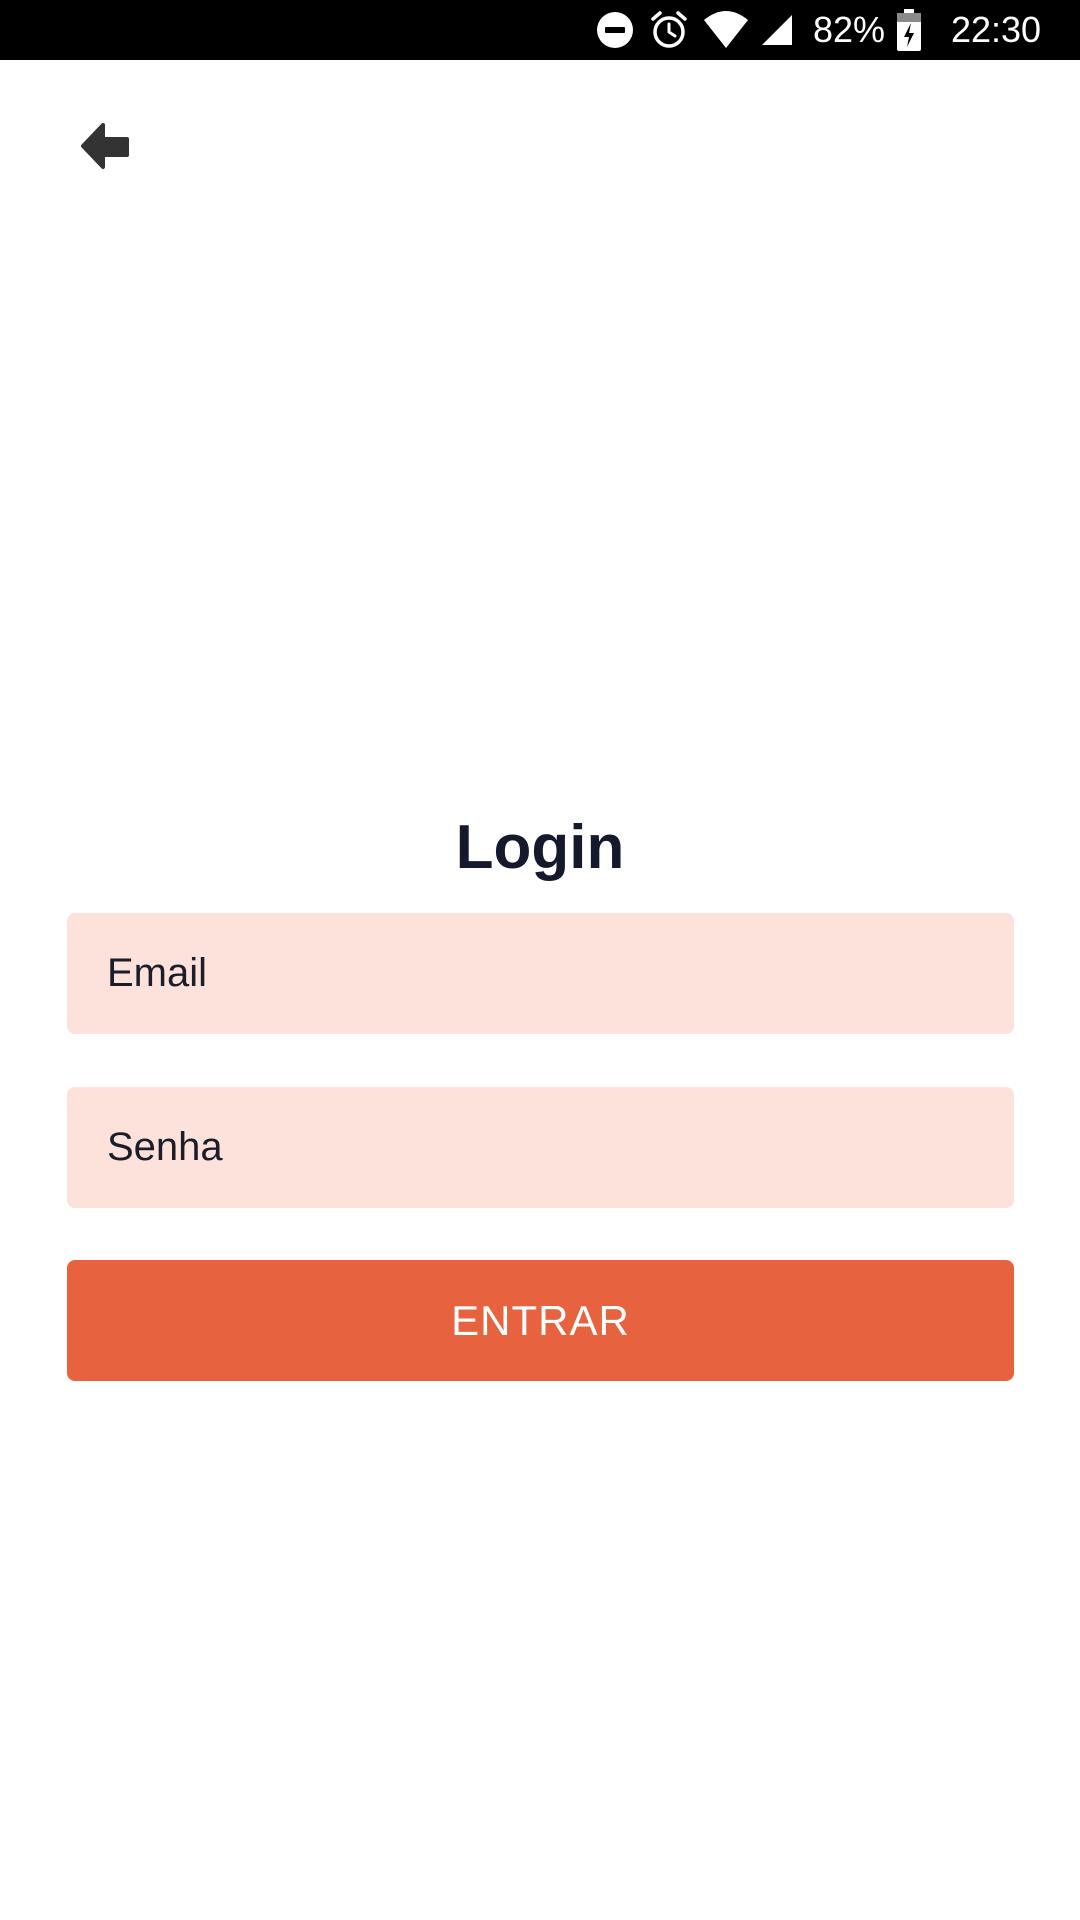 Image resolution: width=1080 pixels, height=1920 pixels. Describe the element at coordinates (540, 847) in the screenshot. I see `page-title: Login` at that location.